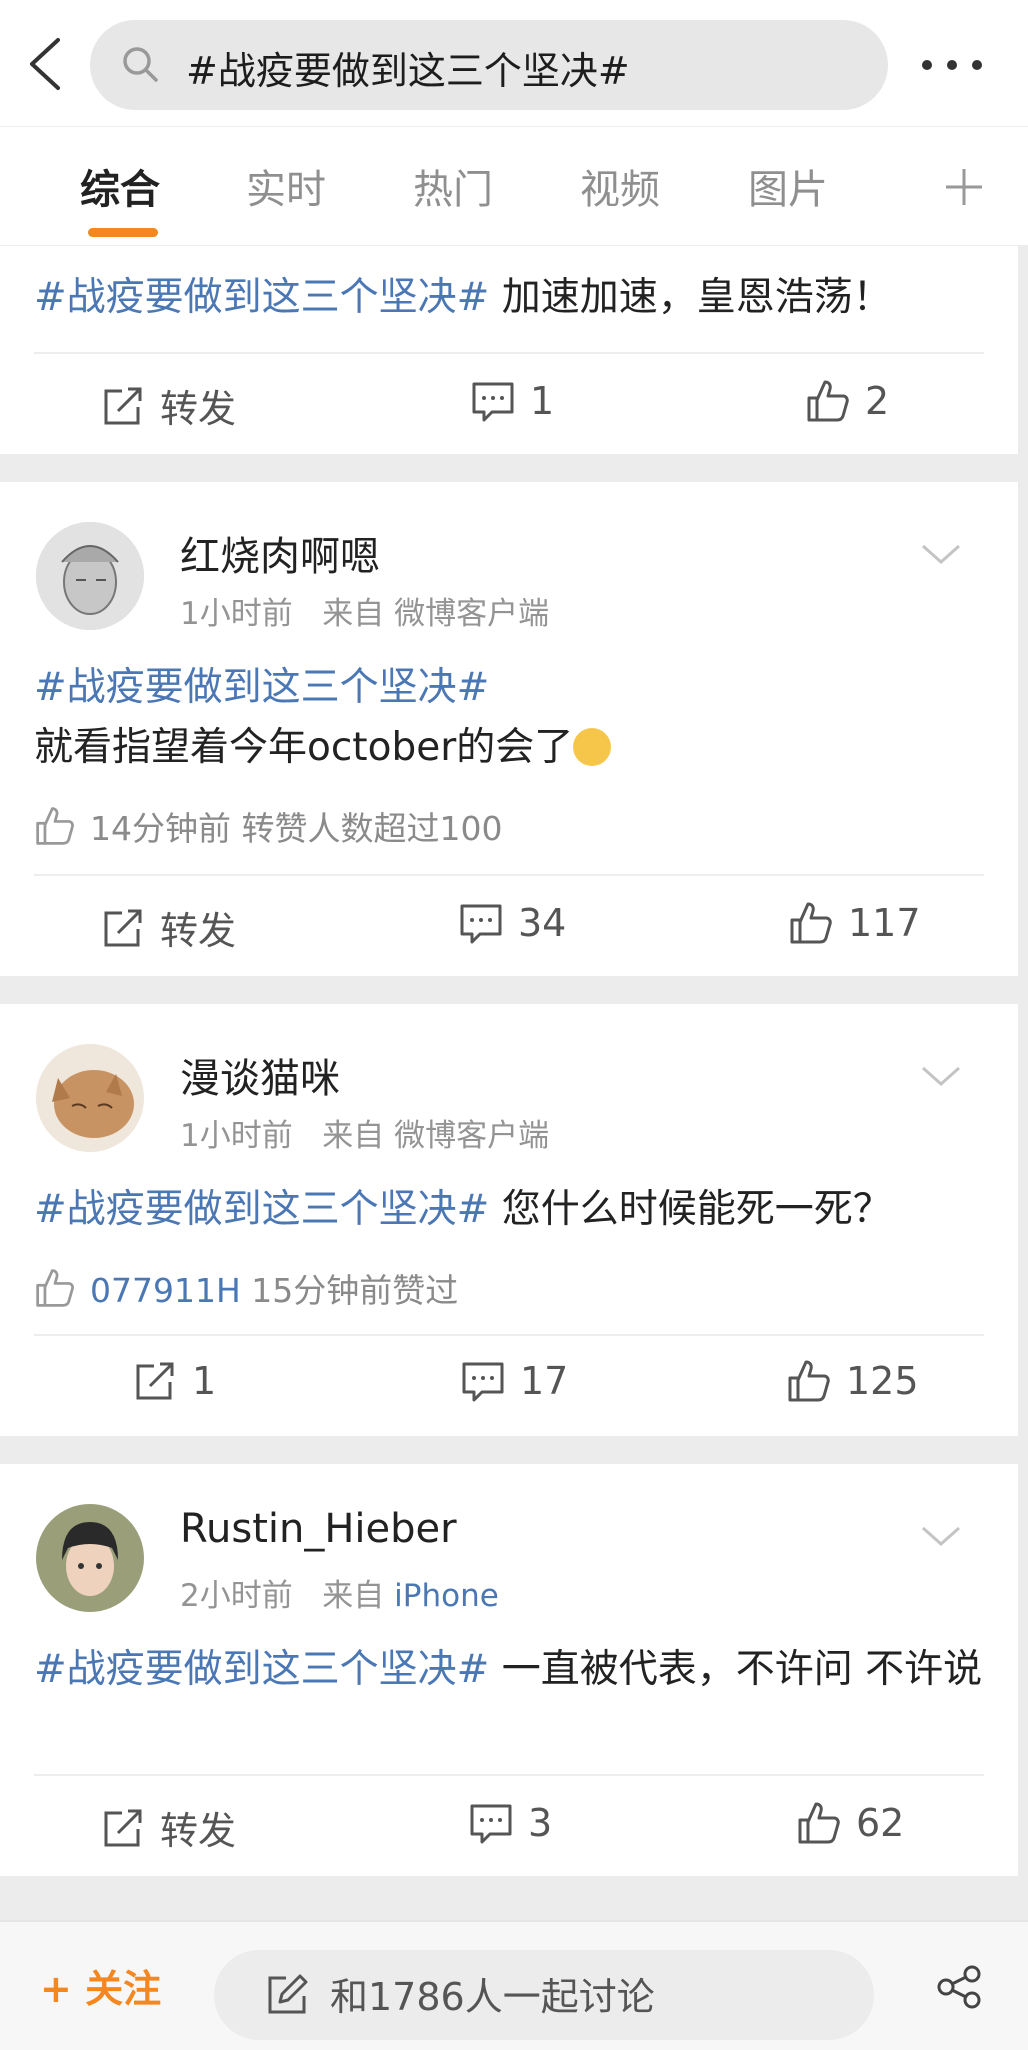 The image size is (1028, 2050). Describe the element at coordinates (620, 186) in the screenshot. I see `tab-video: 视频` at that location.